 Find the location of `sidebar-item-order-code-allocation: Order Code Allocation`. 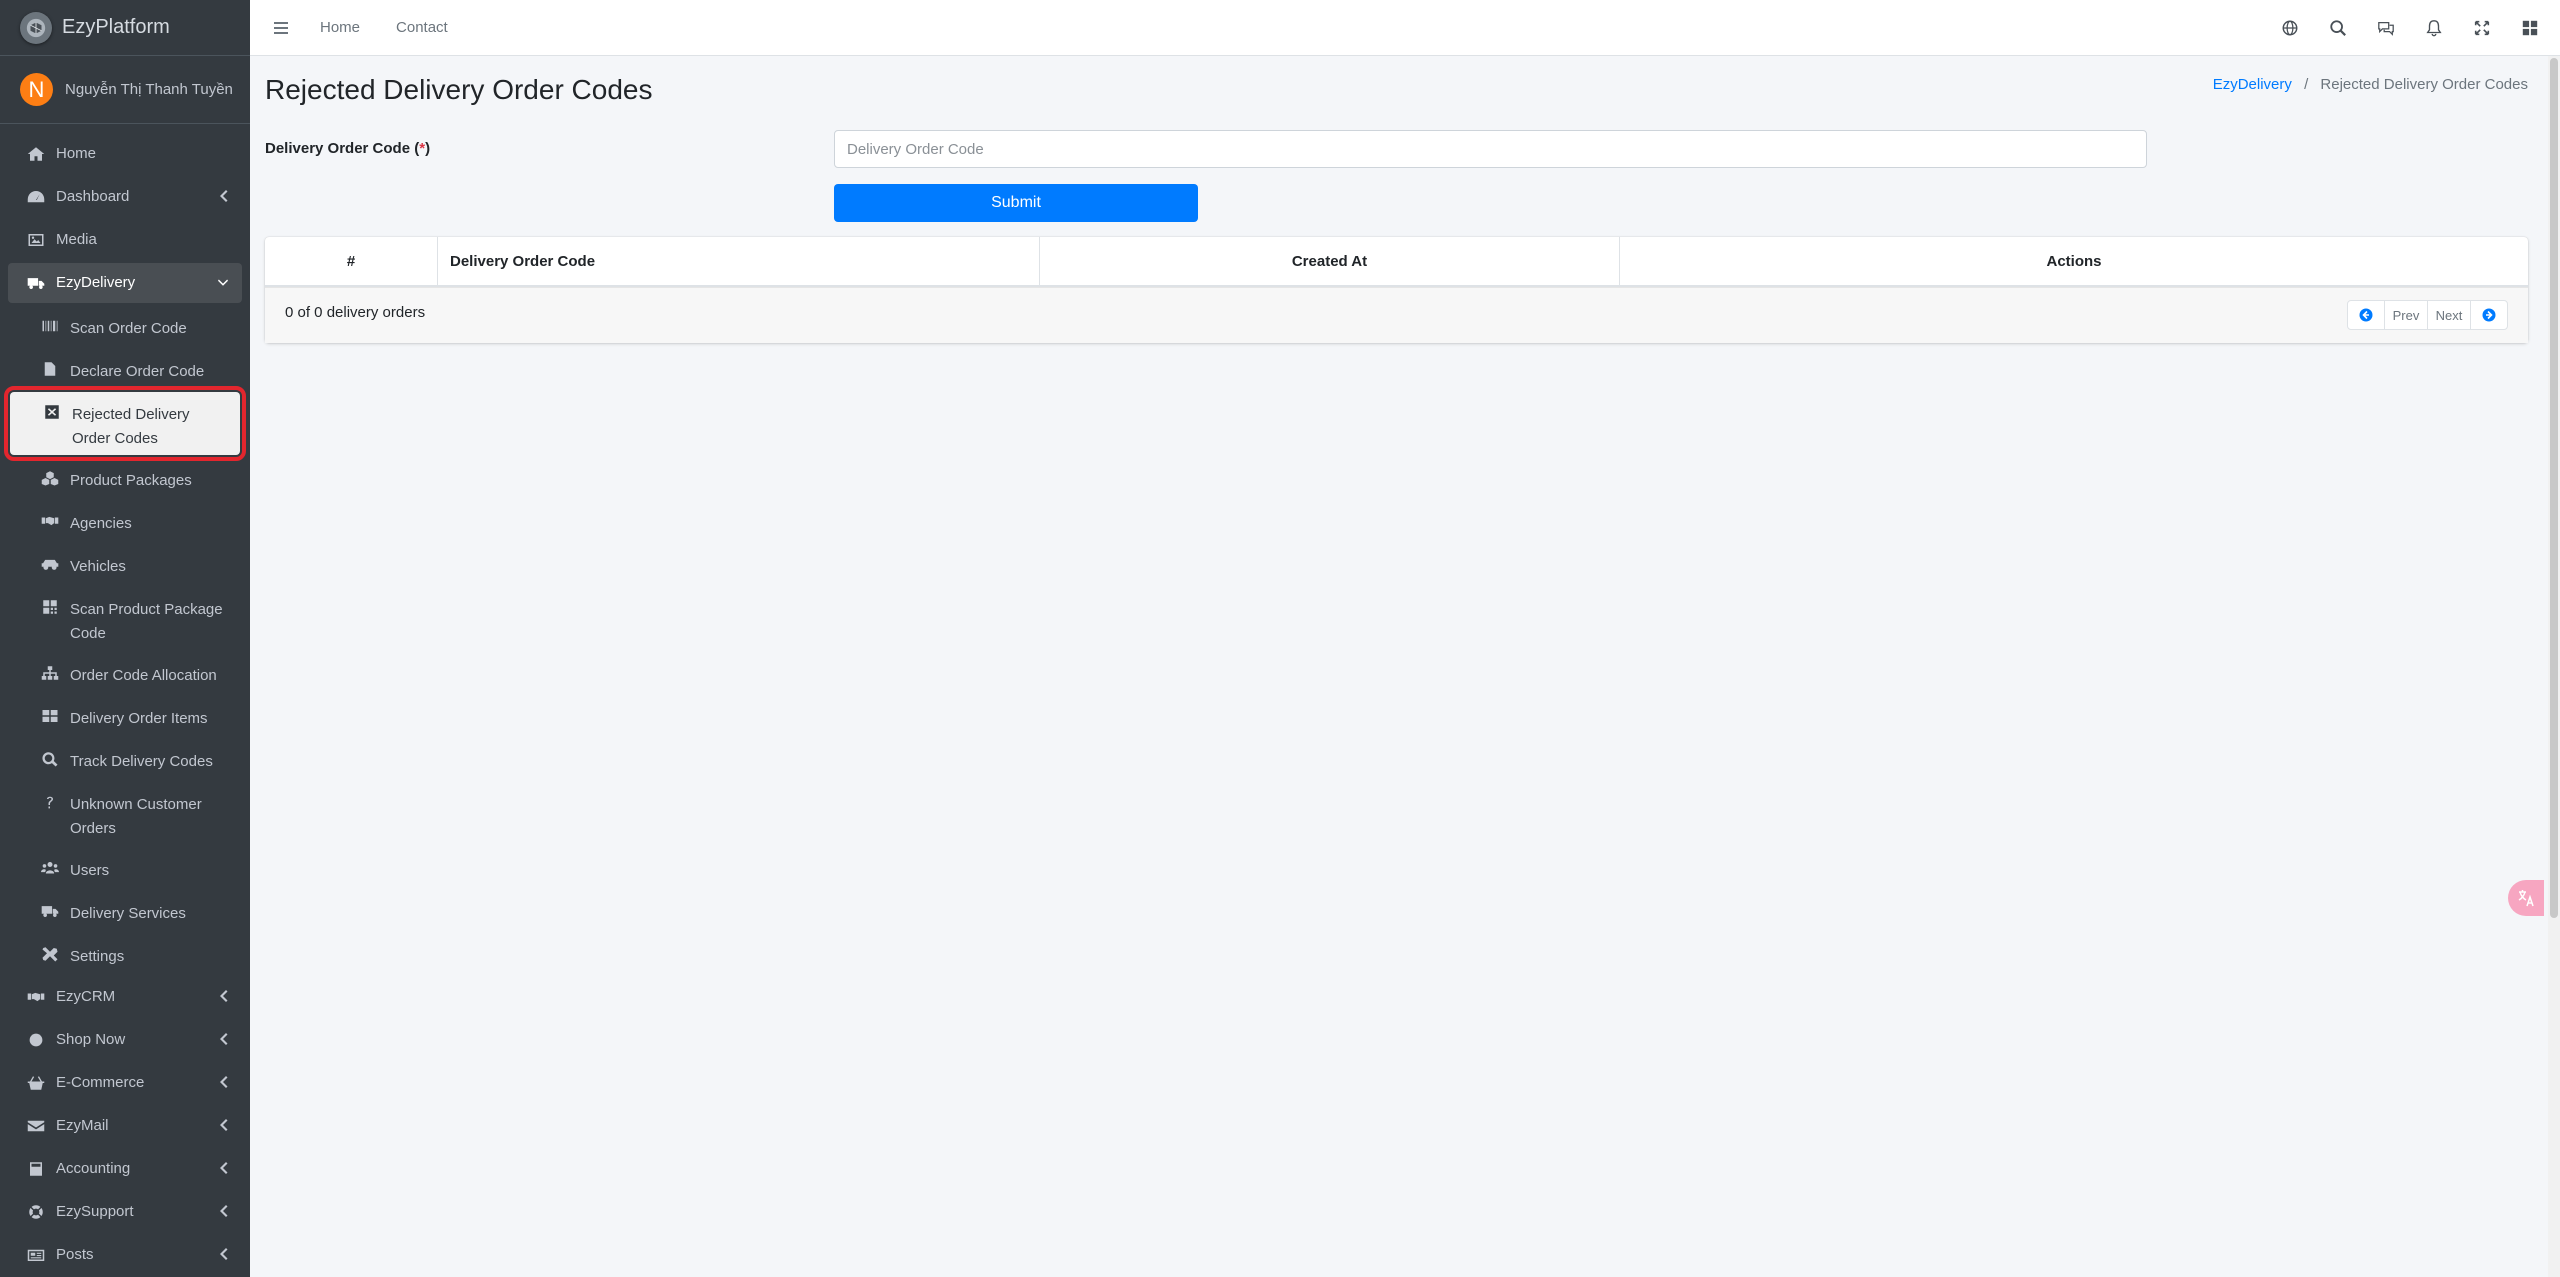

sidebar-item-order-code-allocation: Order Code Allocation is located at coordinates (125, 673).